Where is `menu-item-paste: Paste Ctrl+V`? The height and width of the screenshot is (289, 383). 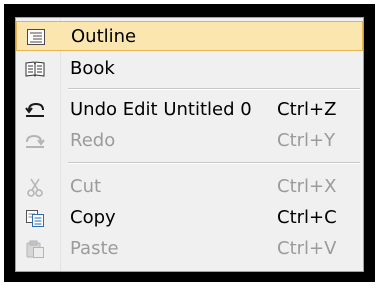 menu-item-paste: Paste Ctrl+V is located at coordinates (189, 249).